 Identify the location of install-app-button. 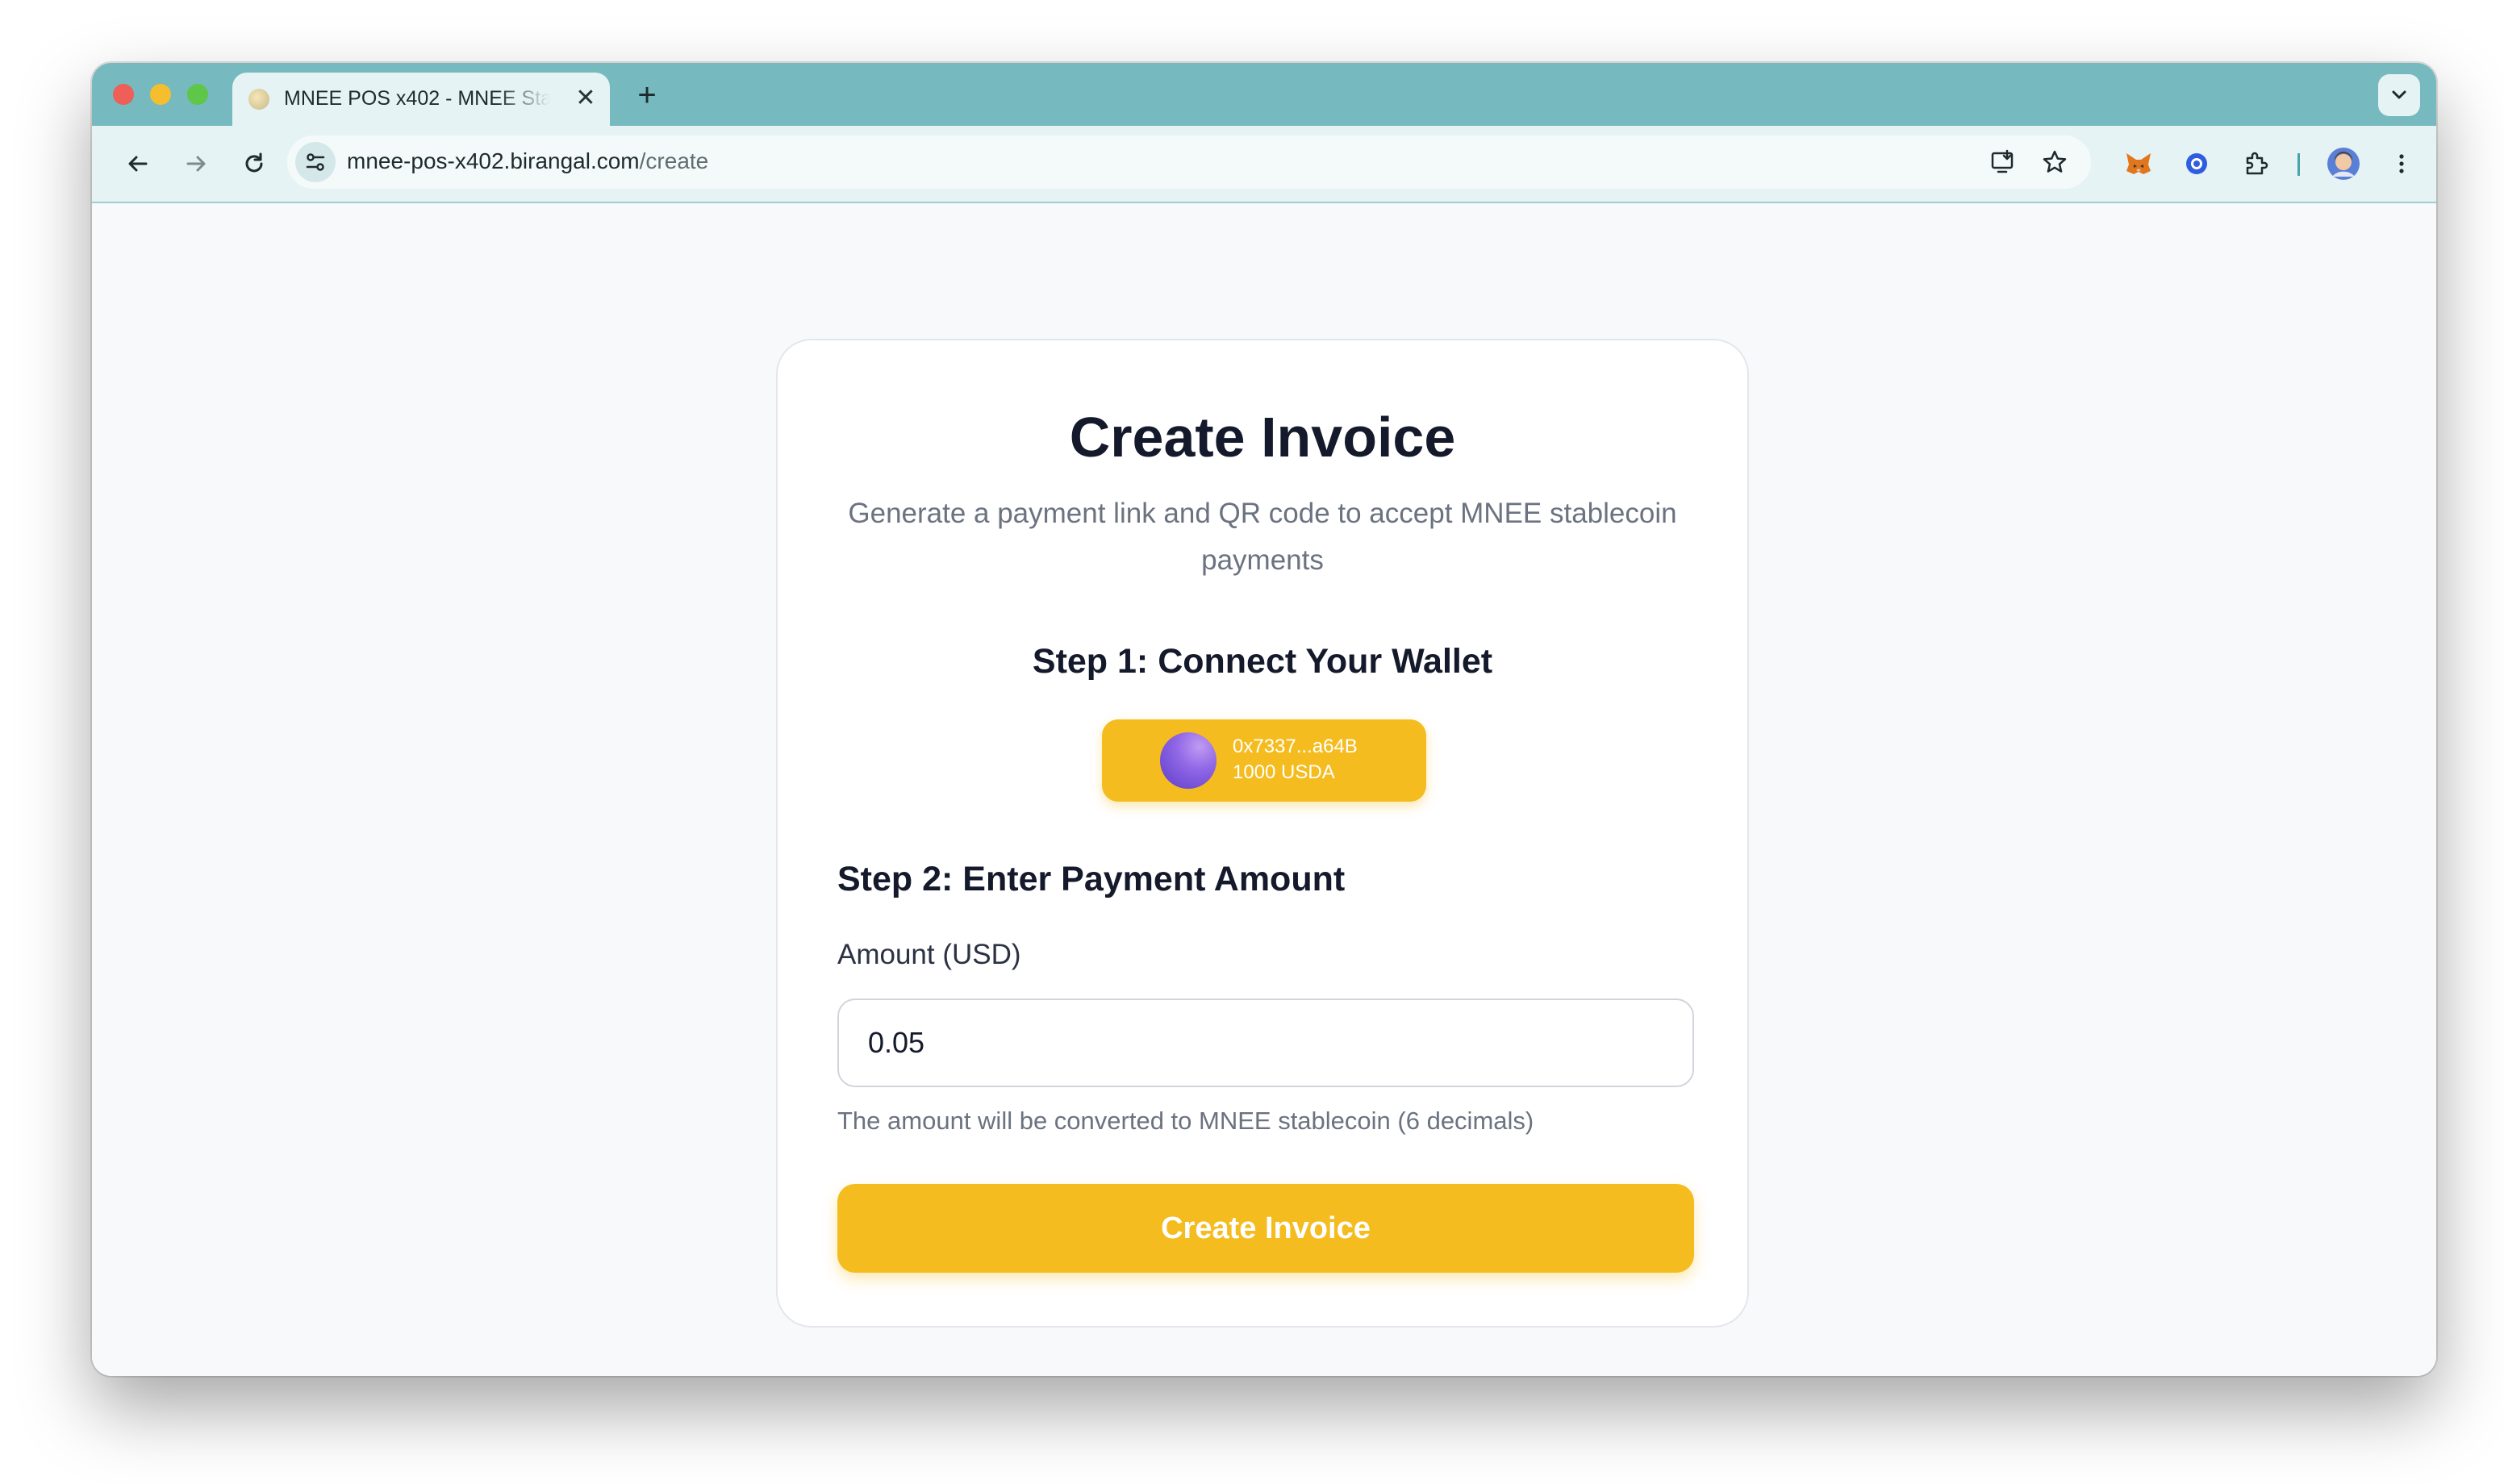
(2003, 162).